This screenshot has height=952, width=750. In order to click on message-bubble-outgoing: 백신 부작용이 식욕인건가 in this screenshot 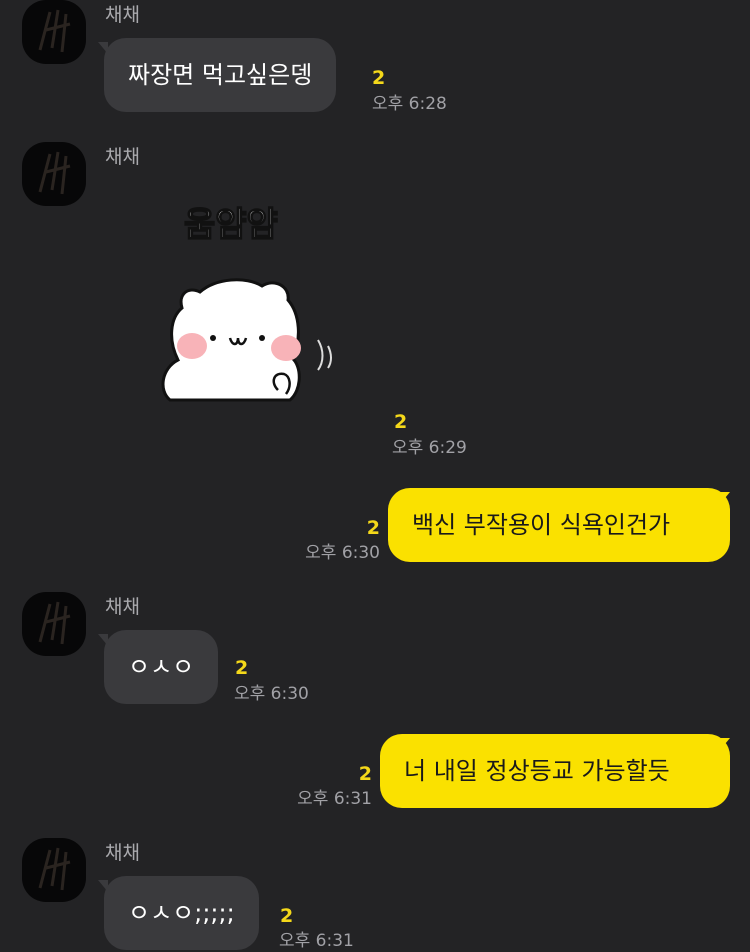, I will do `click(559, 525)`.